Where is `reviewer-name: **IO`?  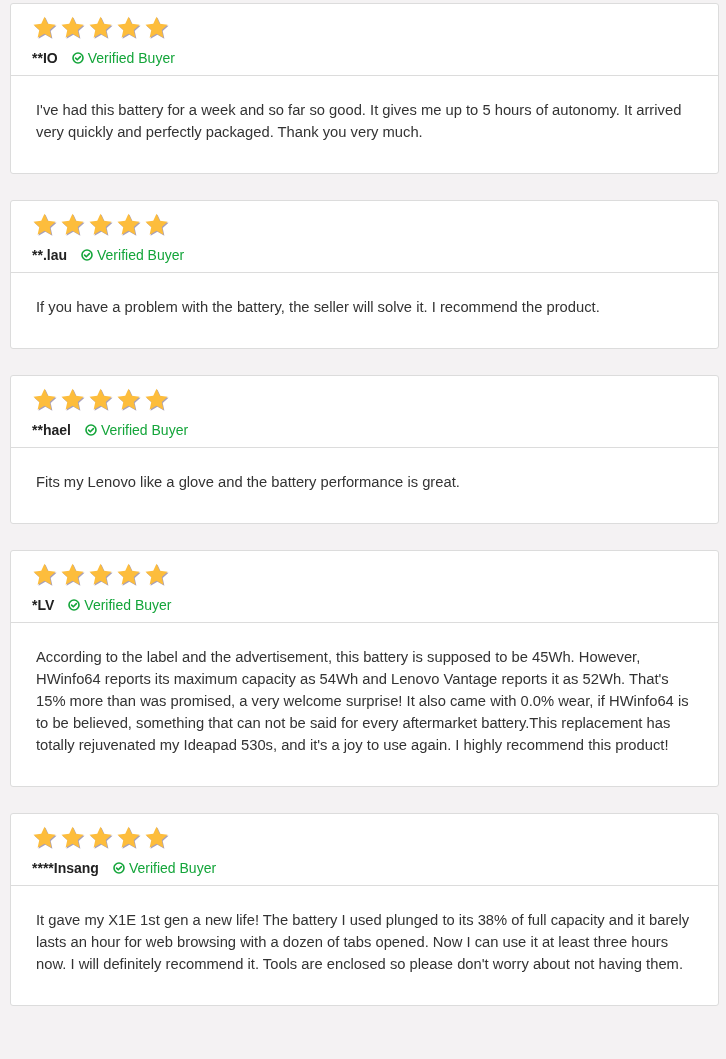 reviewer-name: **IO is located at coordinates (45, 58).